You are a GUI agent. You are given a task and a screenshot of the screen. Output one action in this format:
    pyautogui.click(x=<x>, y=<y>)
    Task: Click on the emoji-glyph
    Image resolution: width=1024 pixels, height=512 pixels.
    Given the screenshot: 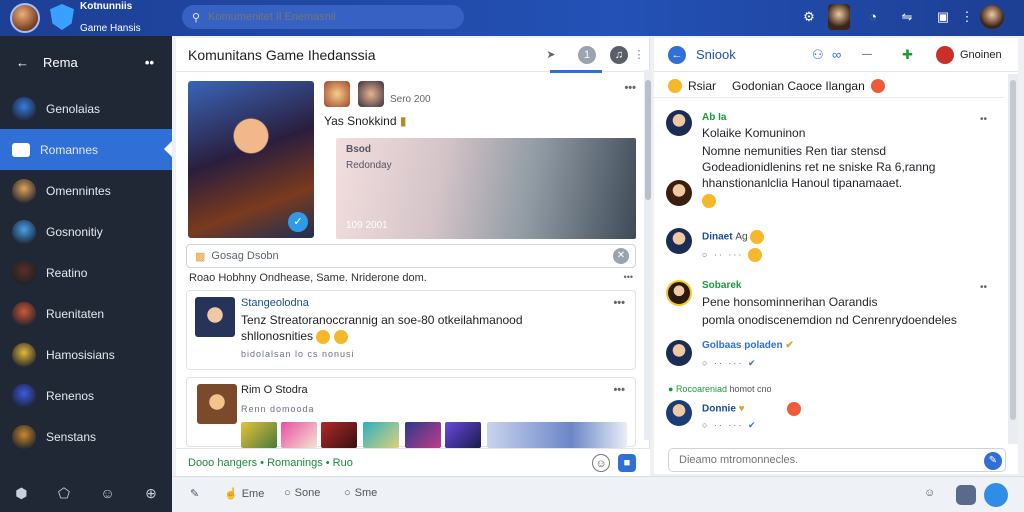 What is the action you would take?
    pyautogui.click(x=709, y=200)
    